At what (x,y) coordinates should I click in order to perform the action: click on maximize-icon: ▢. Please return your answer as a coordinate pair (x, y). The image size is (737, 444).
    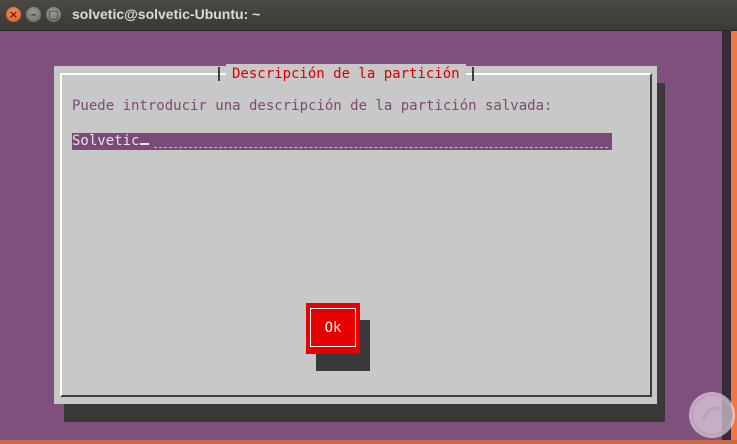
    Looking at the image, I should click on (53, 14).